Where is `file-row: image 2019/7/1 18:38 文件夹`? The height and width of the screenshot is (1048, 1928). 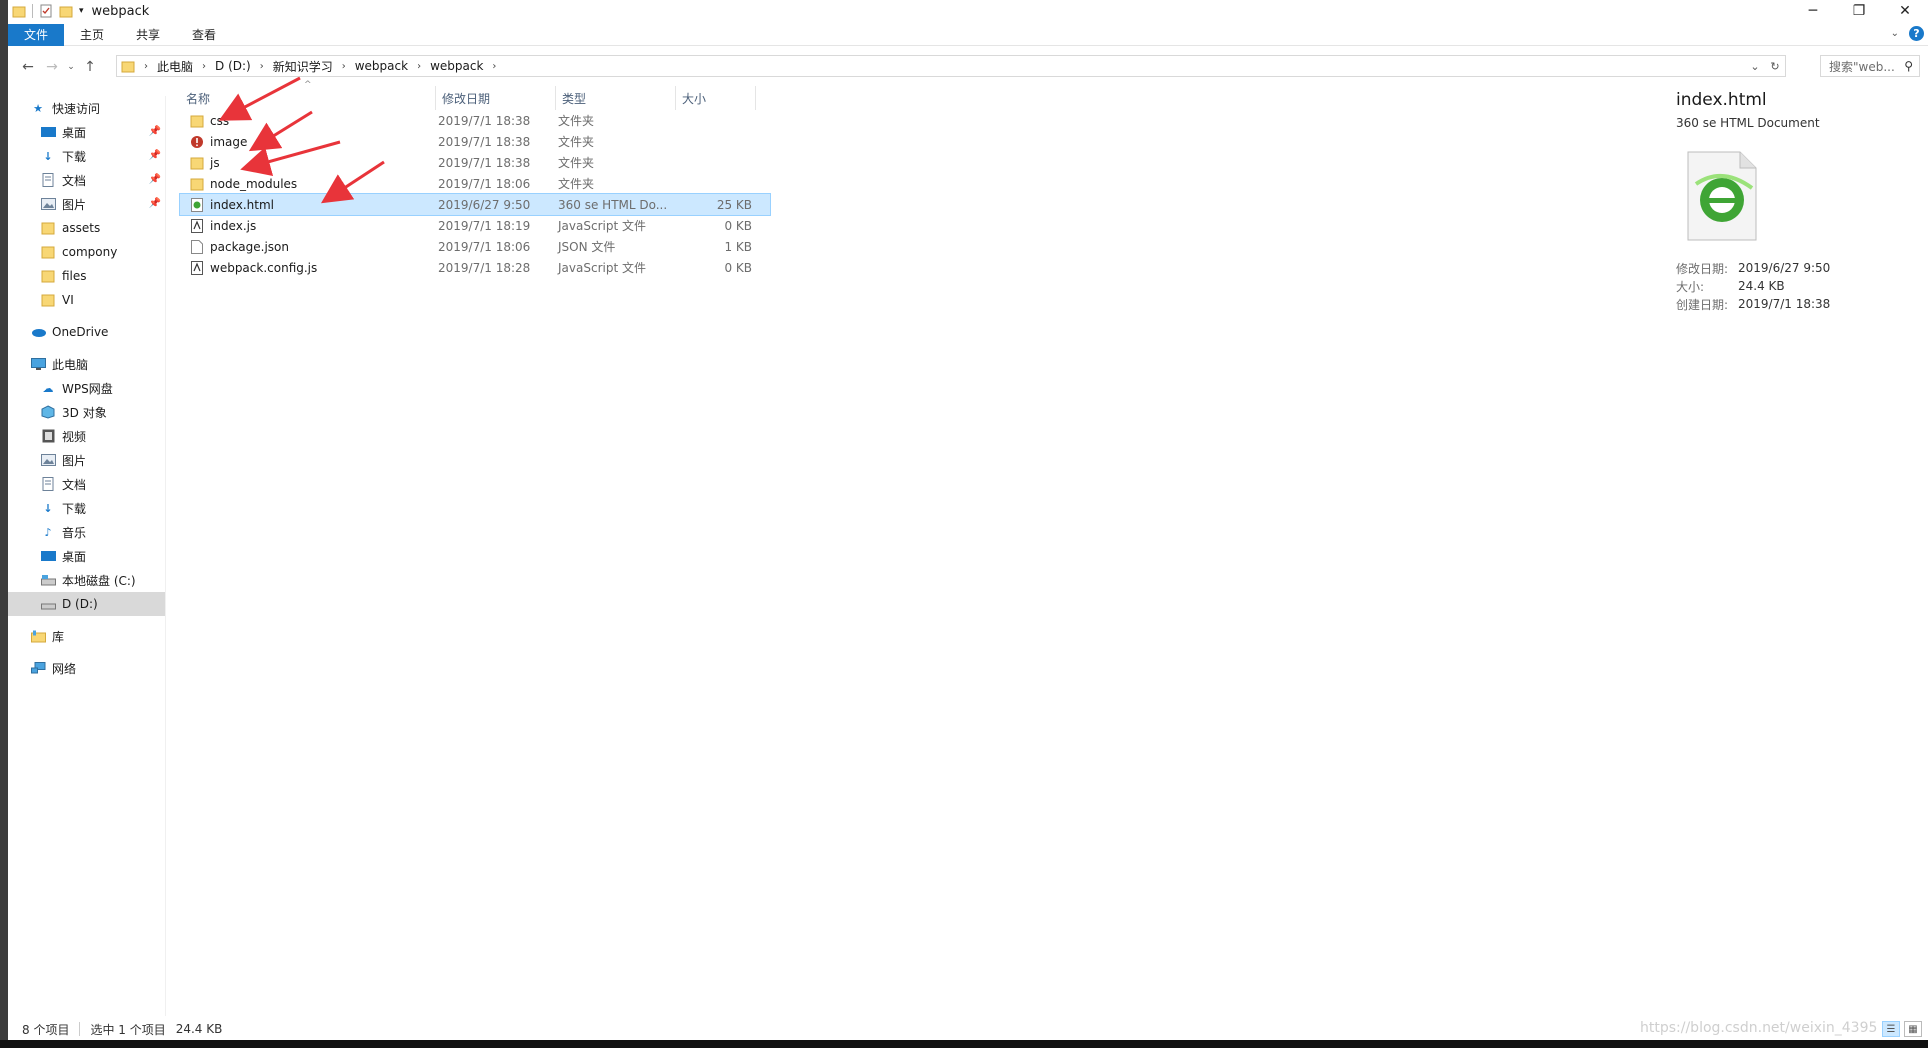 file-row: image 2019/7/1 18:38 文件夹 is located at coordinates (475, 141).